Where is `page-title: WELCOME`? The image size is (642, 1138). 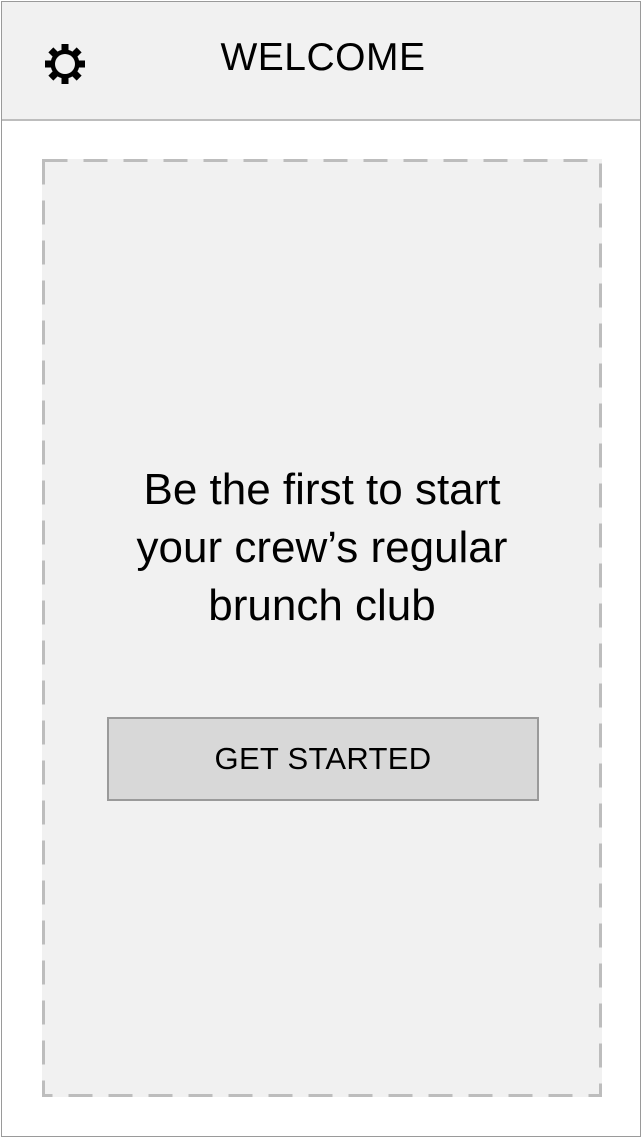 page-title: WELCOME is located at coordinates (323, 57).